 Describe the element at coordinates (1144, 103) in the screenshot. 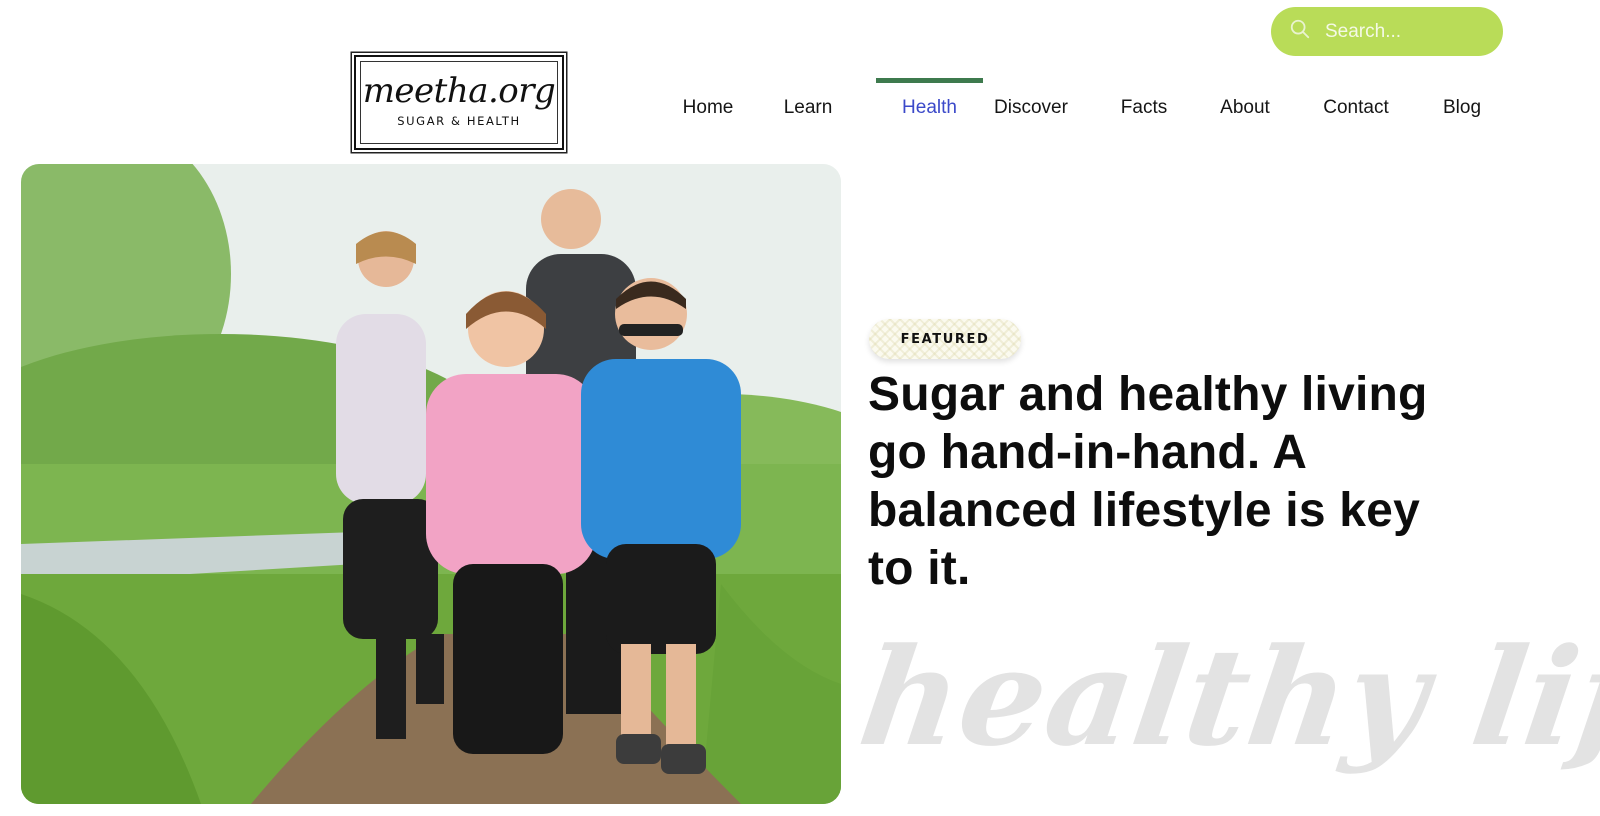

I see `nav-item-facts: Facts` at that location.